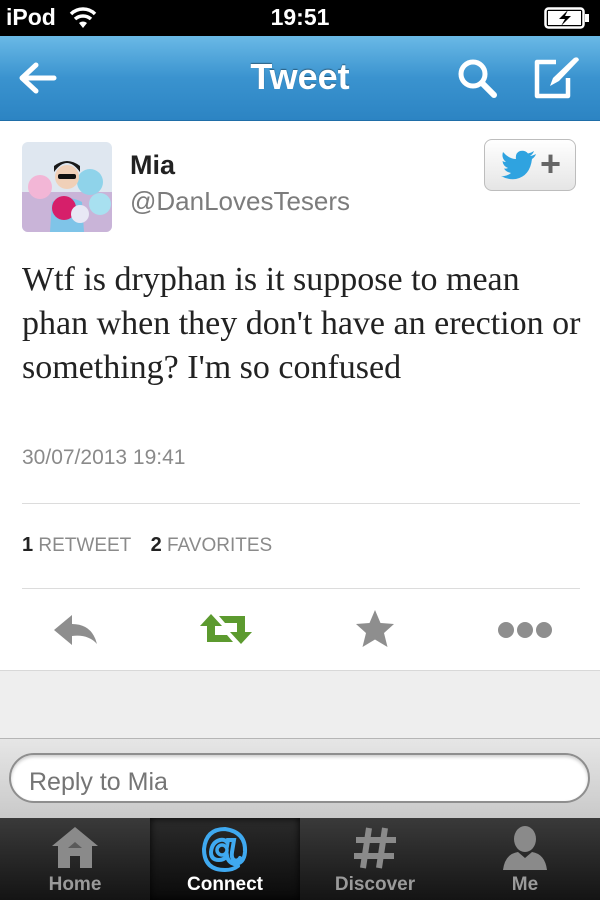 The width and height of the screenshot is (600, 900). I want to click on person-icon, so click(525, 848).